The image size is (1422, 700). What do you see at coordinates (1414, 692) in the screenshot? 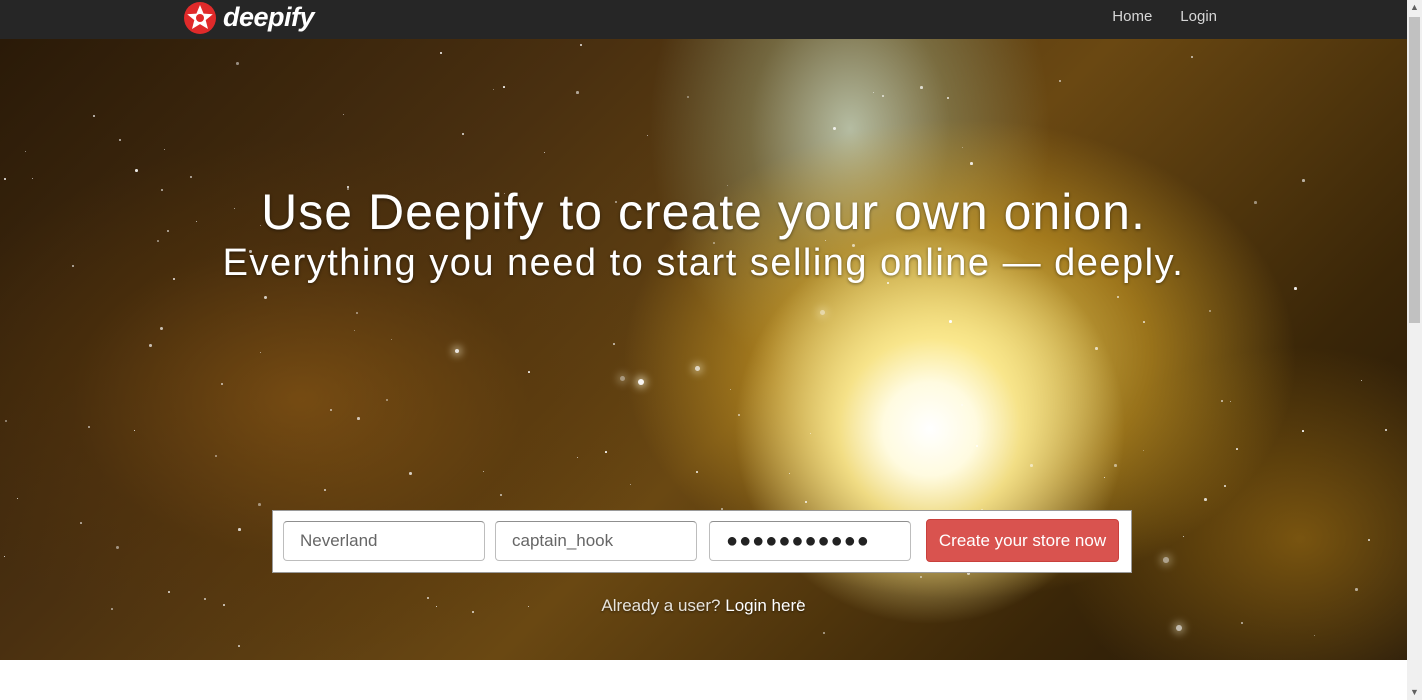
I see `scroll-down-arrow-icon: ▼` at bounding box center [1414, 692].